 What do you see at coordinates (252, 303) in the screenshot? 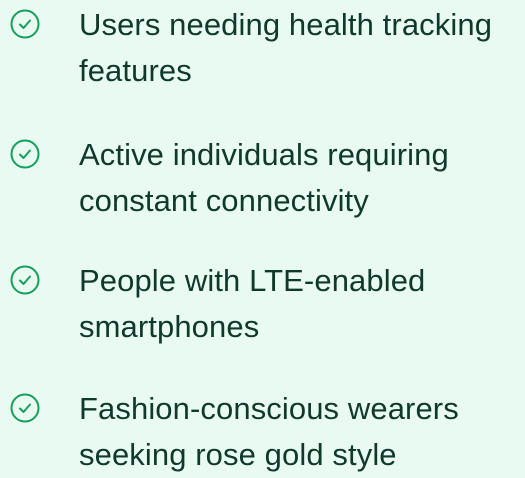
I see `list-item-label: People with LTE-enabled smartphones` at bounding box center [252, 303].